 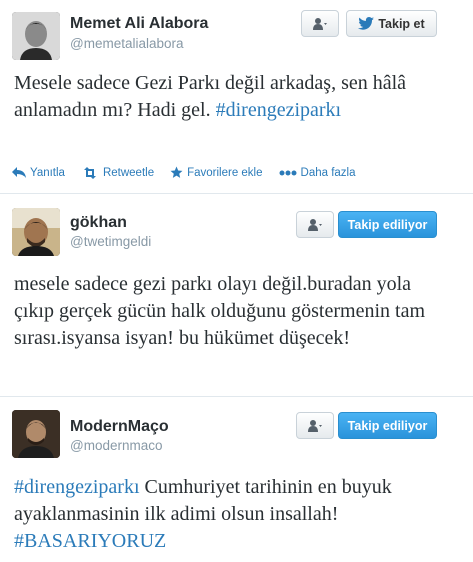 I want to click on avatar-modernmaco, so click(x=36, y=434).